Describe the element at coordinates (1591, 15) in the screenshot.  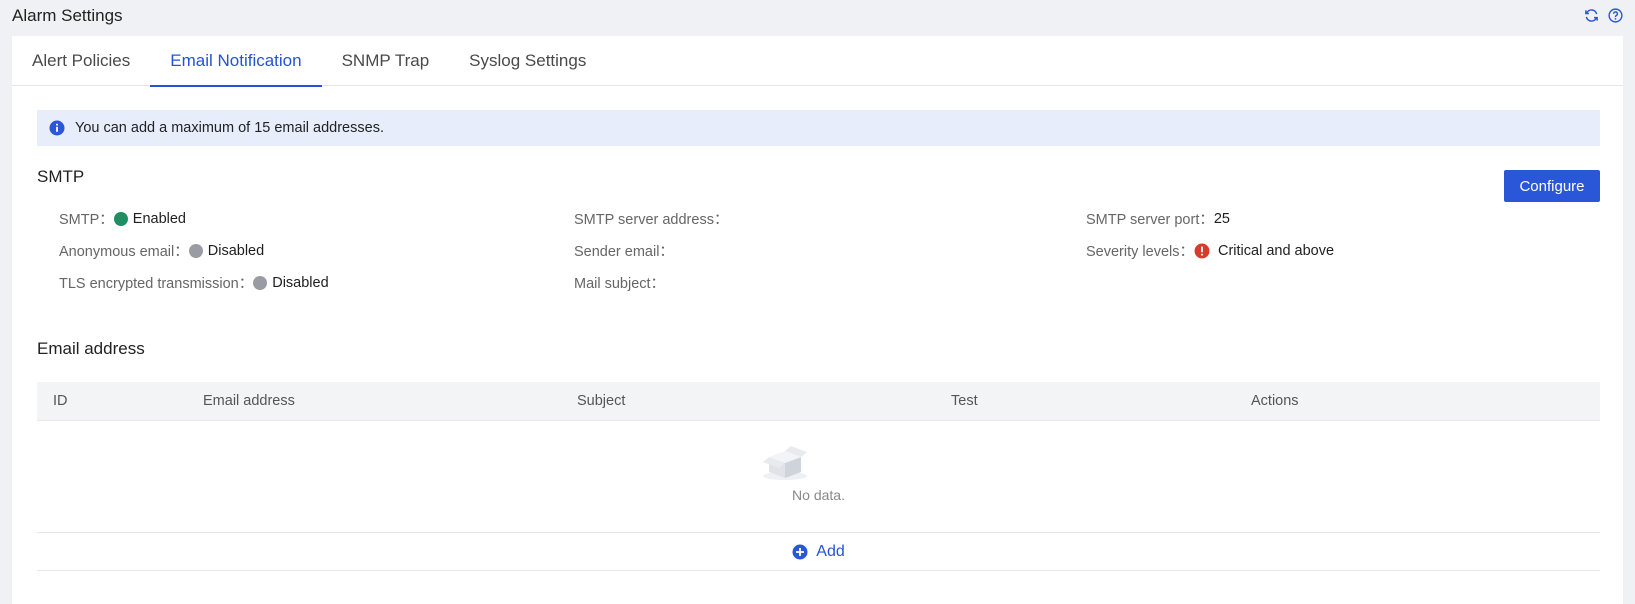
I see `refresh-icon` at that location.